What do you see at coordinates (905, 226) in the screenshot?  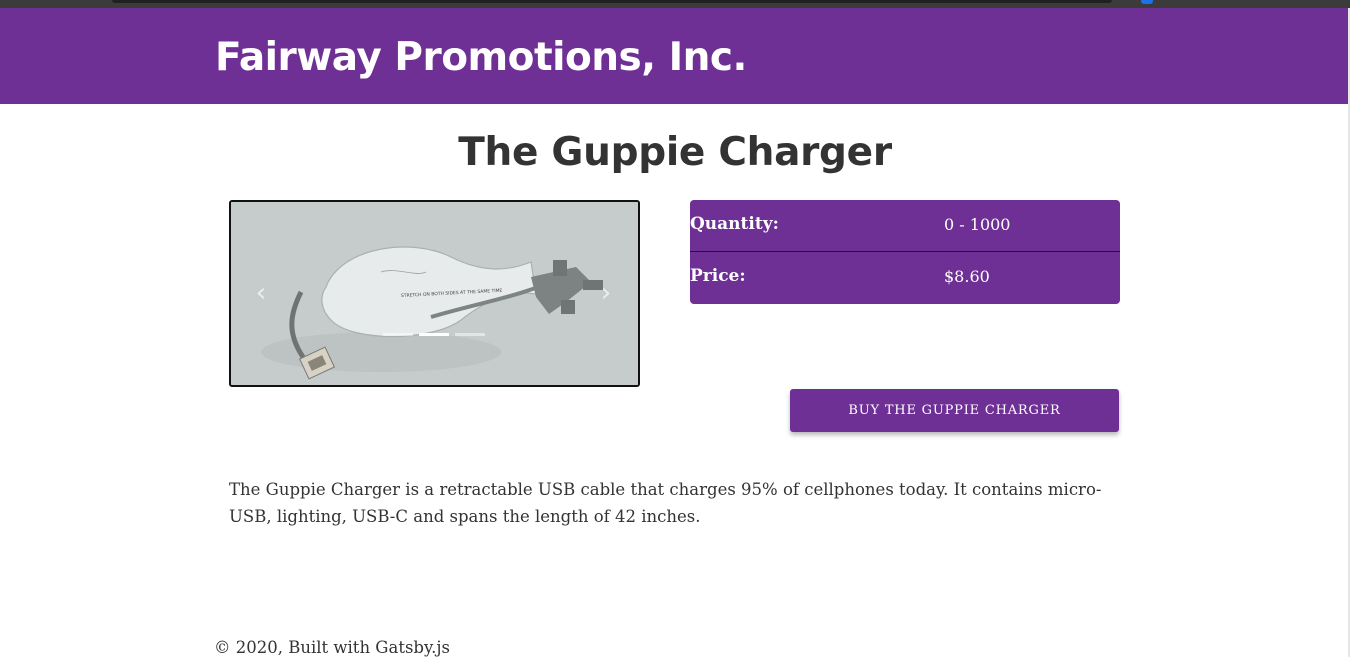 I see `quantity-row: Quantity: 0 - 1000` at bounding box center [905, 226].